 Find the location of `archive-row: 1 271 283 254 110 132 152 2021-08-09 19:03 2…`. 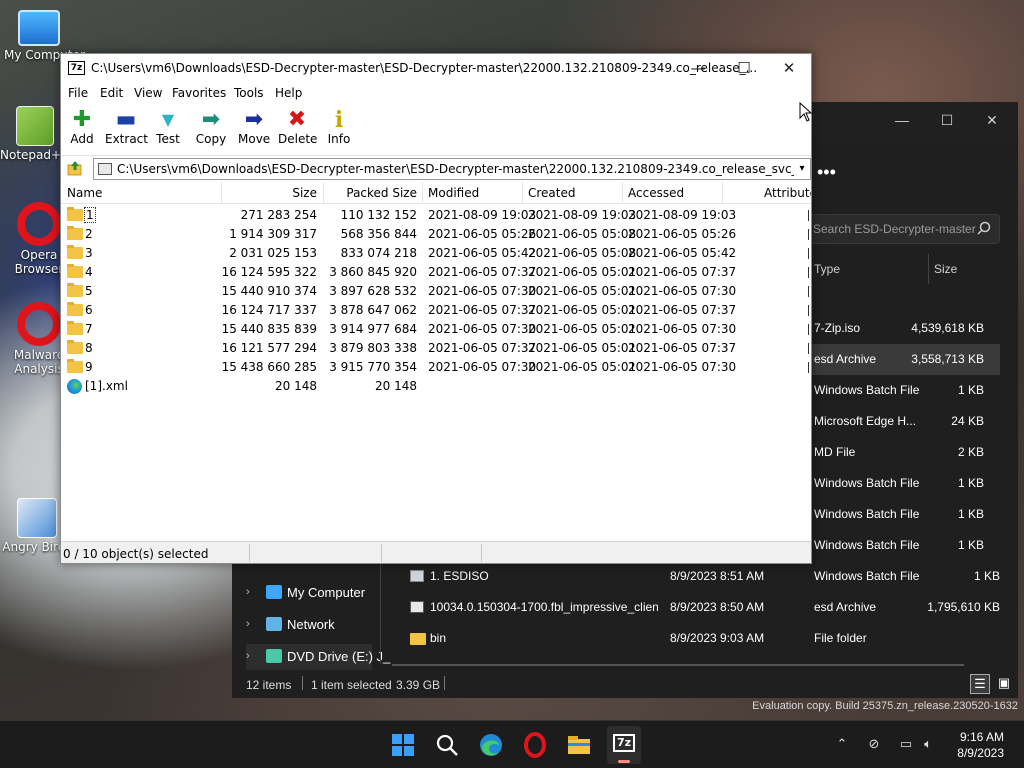

archive-row: 1 271 283 254 110 132 152 2021-08-09 19:03 2… is located at coordinates (436, 215).